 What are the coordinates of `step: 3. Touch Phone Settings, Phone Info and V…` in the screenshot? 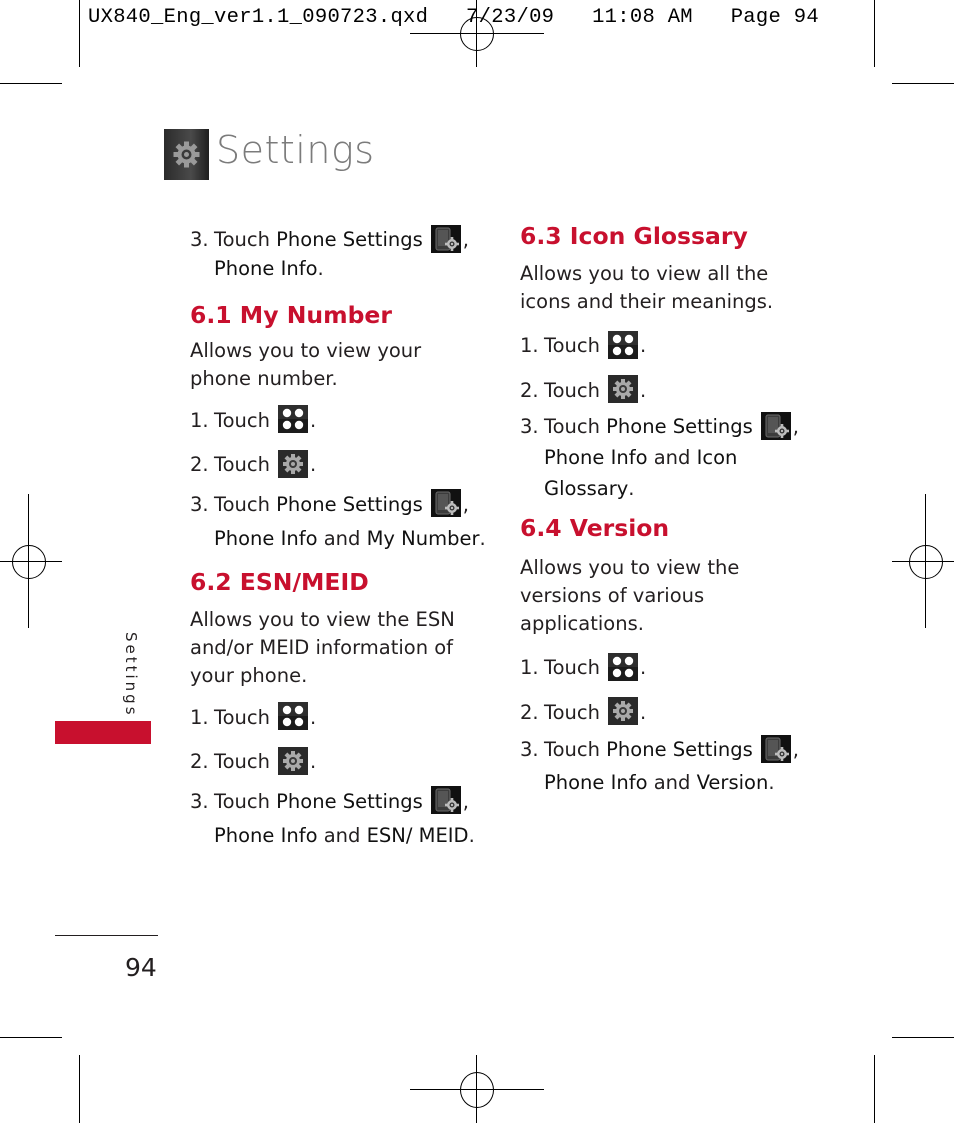 It's located at (665, 766).